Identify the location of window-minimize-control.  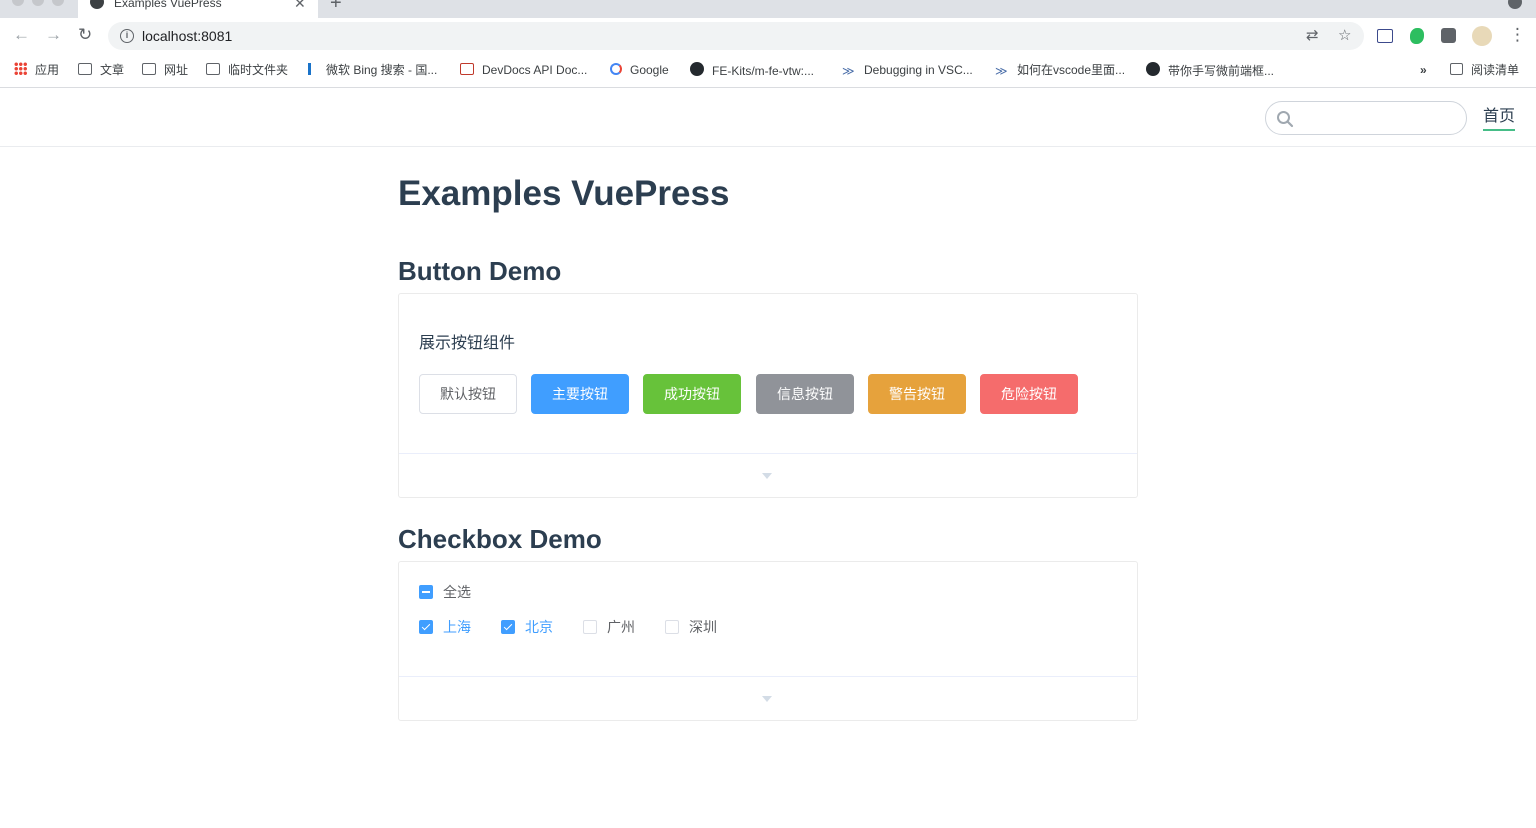
(38, 3).